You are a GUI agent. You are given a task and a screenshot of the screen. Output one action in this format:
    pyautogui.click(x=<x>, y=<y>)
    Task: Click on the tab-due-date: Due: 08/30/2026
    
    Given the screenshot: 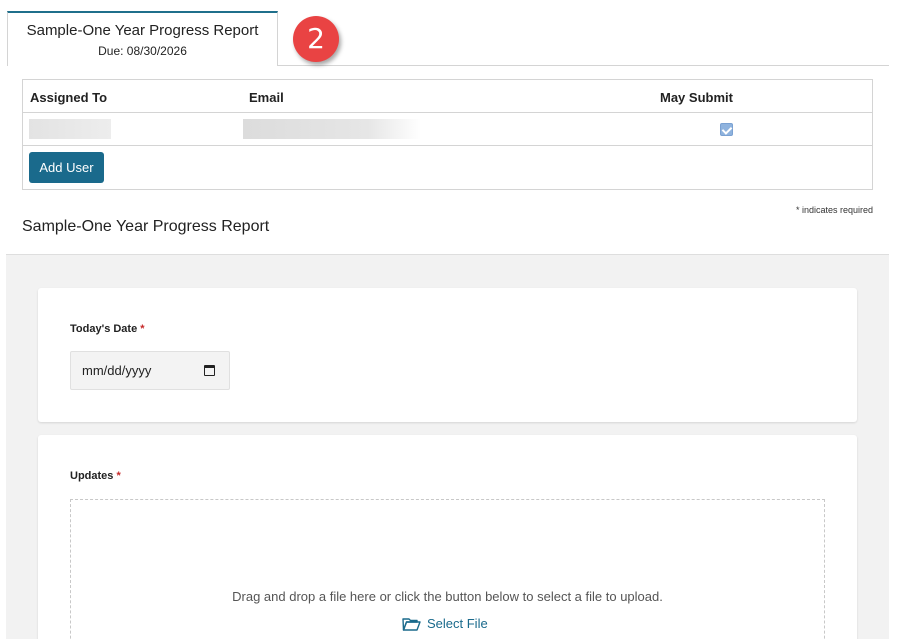 What is the action you would take?
    pyautogui.click(x=142, y=51)
    